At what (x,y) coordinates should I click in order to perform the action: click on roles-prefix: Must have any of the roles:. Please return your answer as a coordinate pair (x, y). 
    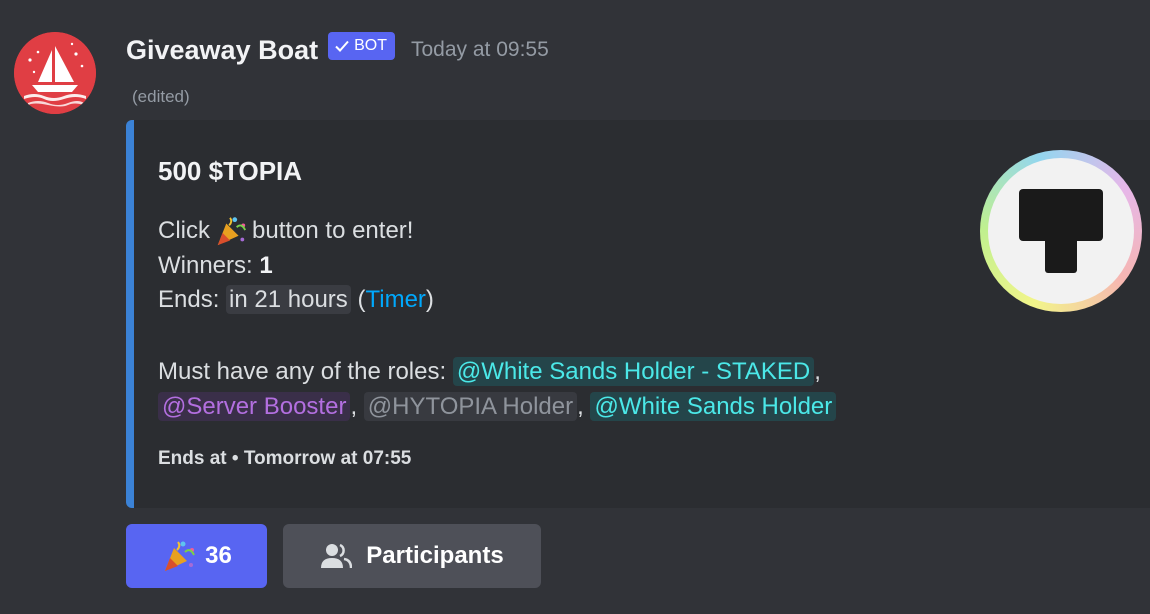
    Looking at the image, I should click on (302, 371).